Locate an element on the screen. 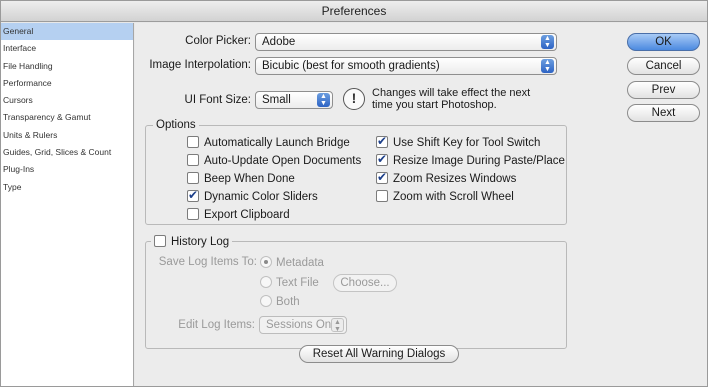 This screenshot has height=387, width=708. ok-button: OK is located at coordinates (663, 42).